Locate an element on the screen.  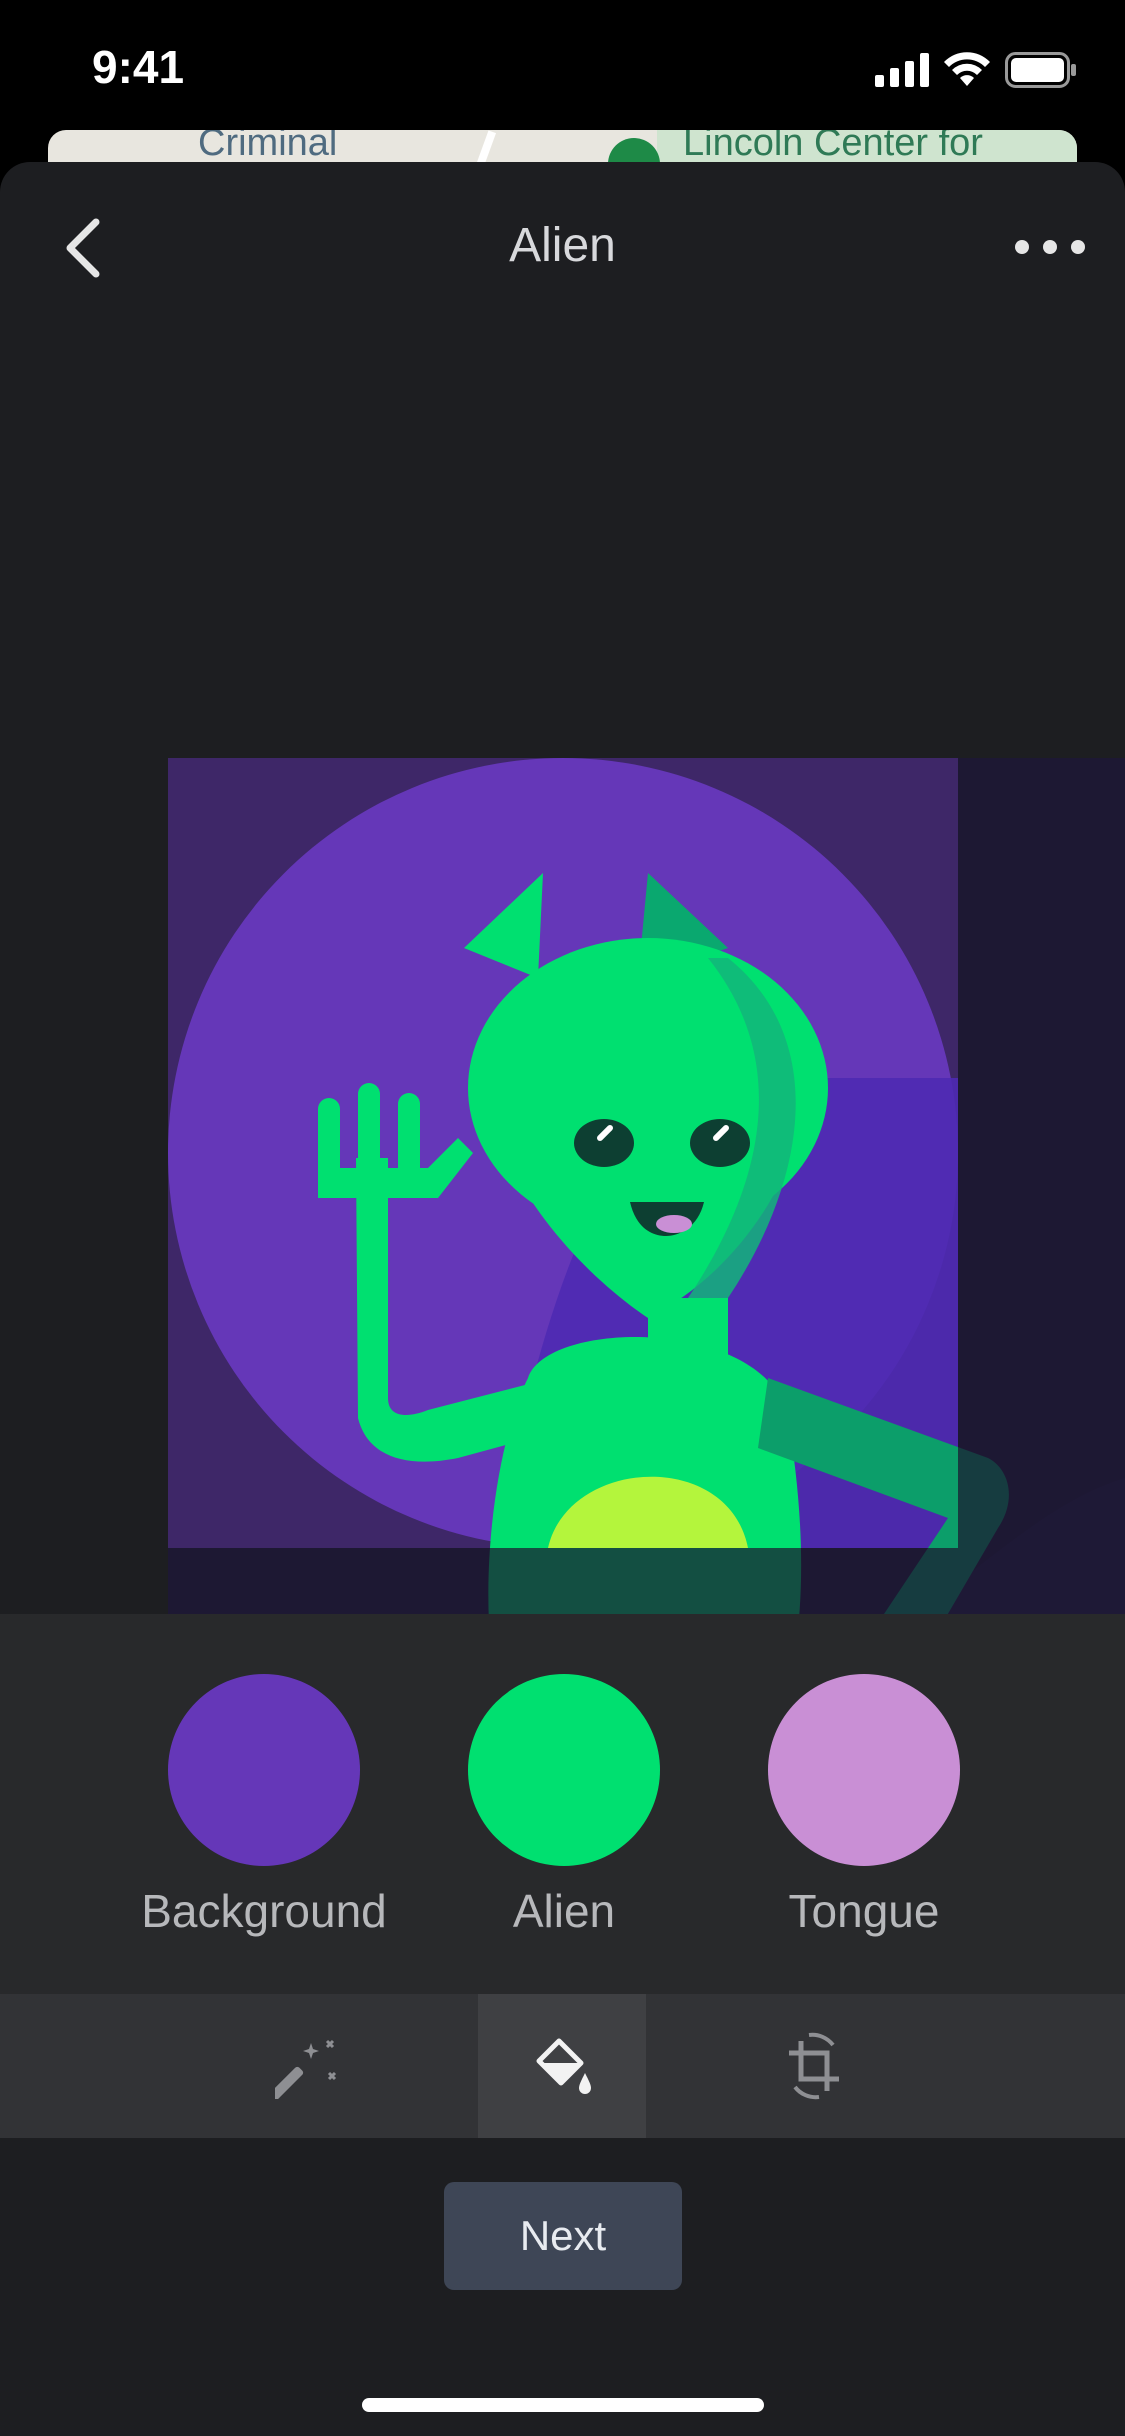
battery-icon is located at coordinates (1040, 70).